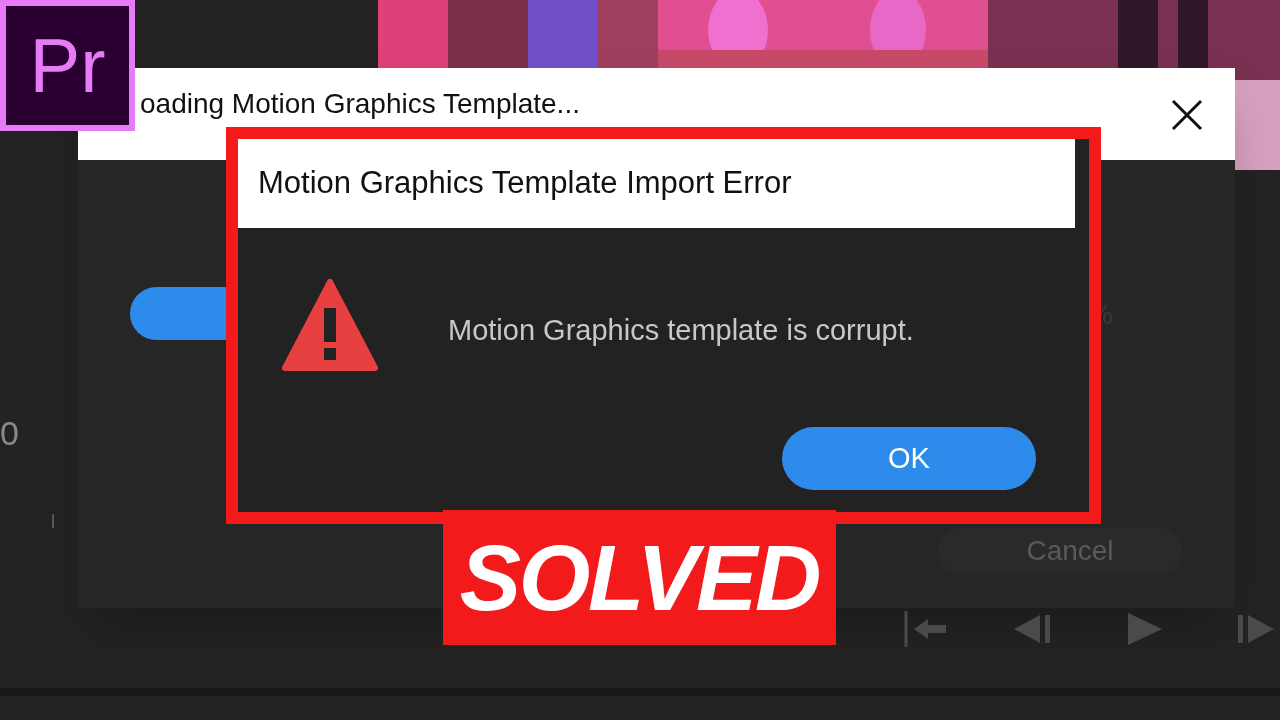 The width and height of the screenshot is (1280, 720). I want to click on solved-banner: SOLVED, so click(639, 577).